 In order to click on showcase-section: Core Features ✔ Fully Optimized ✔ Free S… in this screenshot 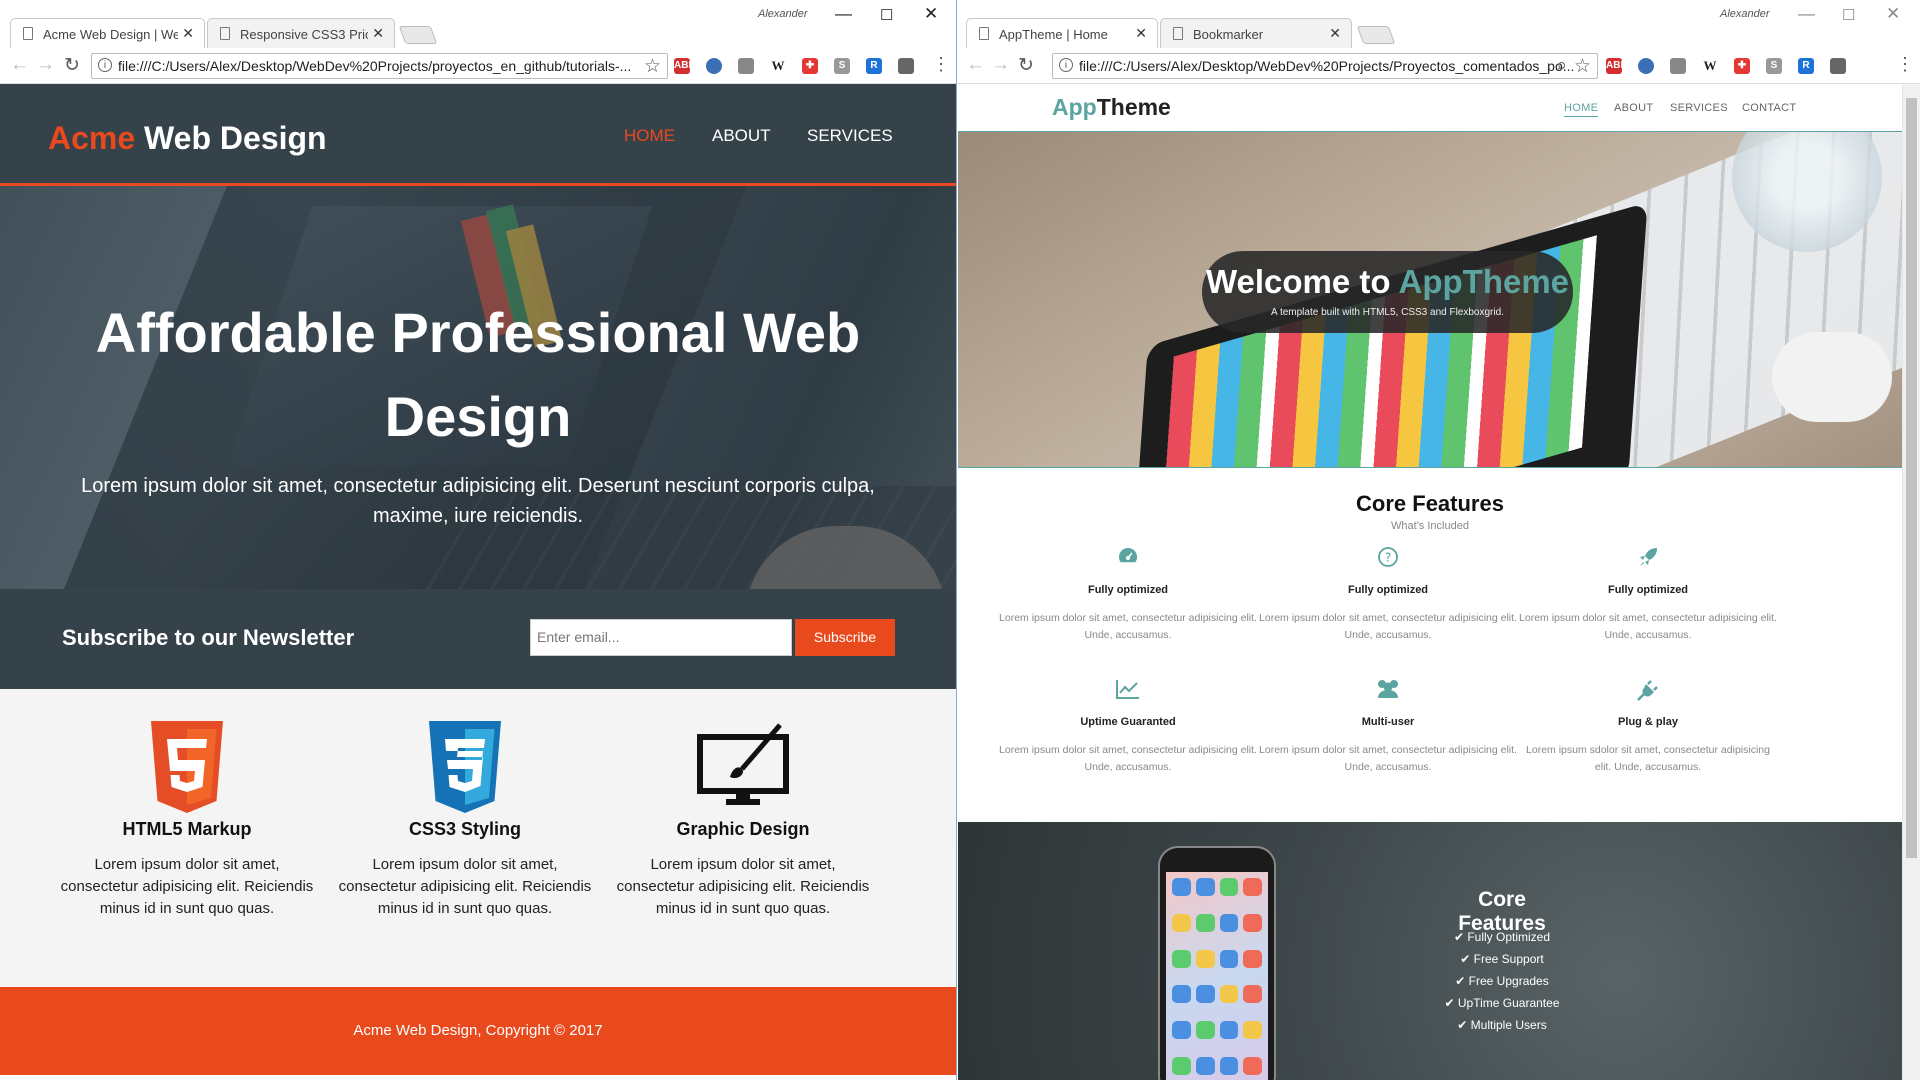, I will do `click(1430, 951)`.